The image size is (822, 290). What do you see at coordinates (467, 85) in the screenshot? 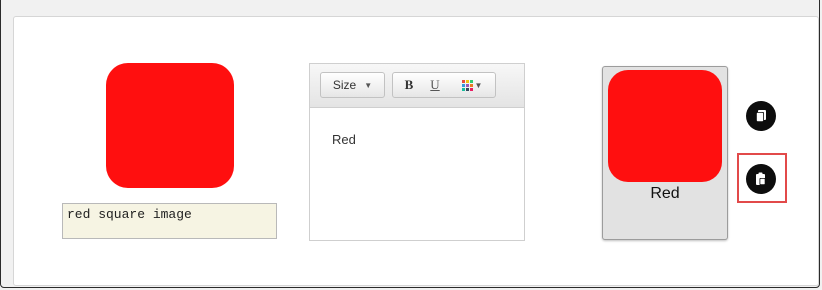
I see `color-palette-icon` at bounding box center [467, 85].